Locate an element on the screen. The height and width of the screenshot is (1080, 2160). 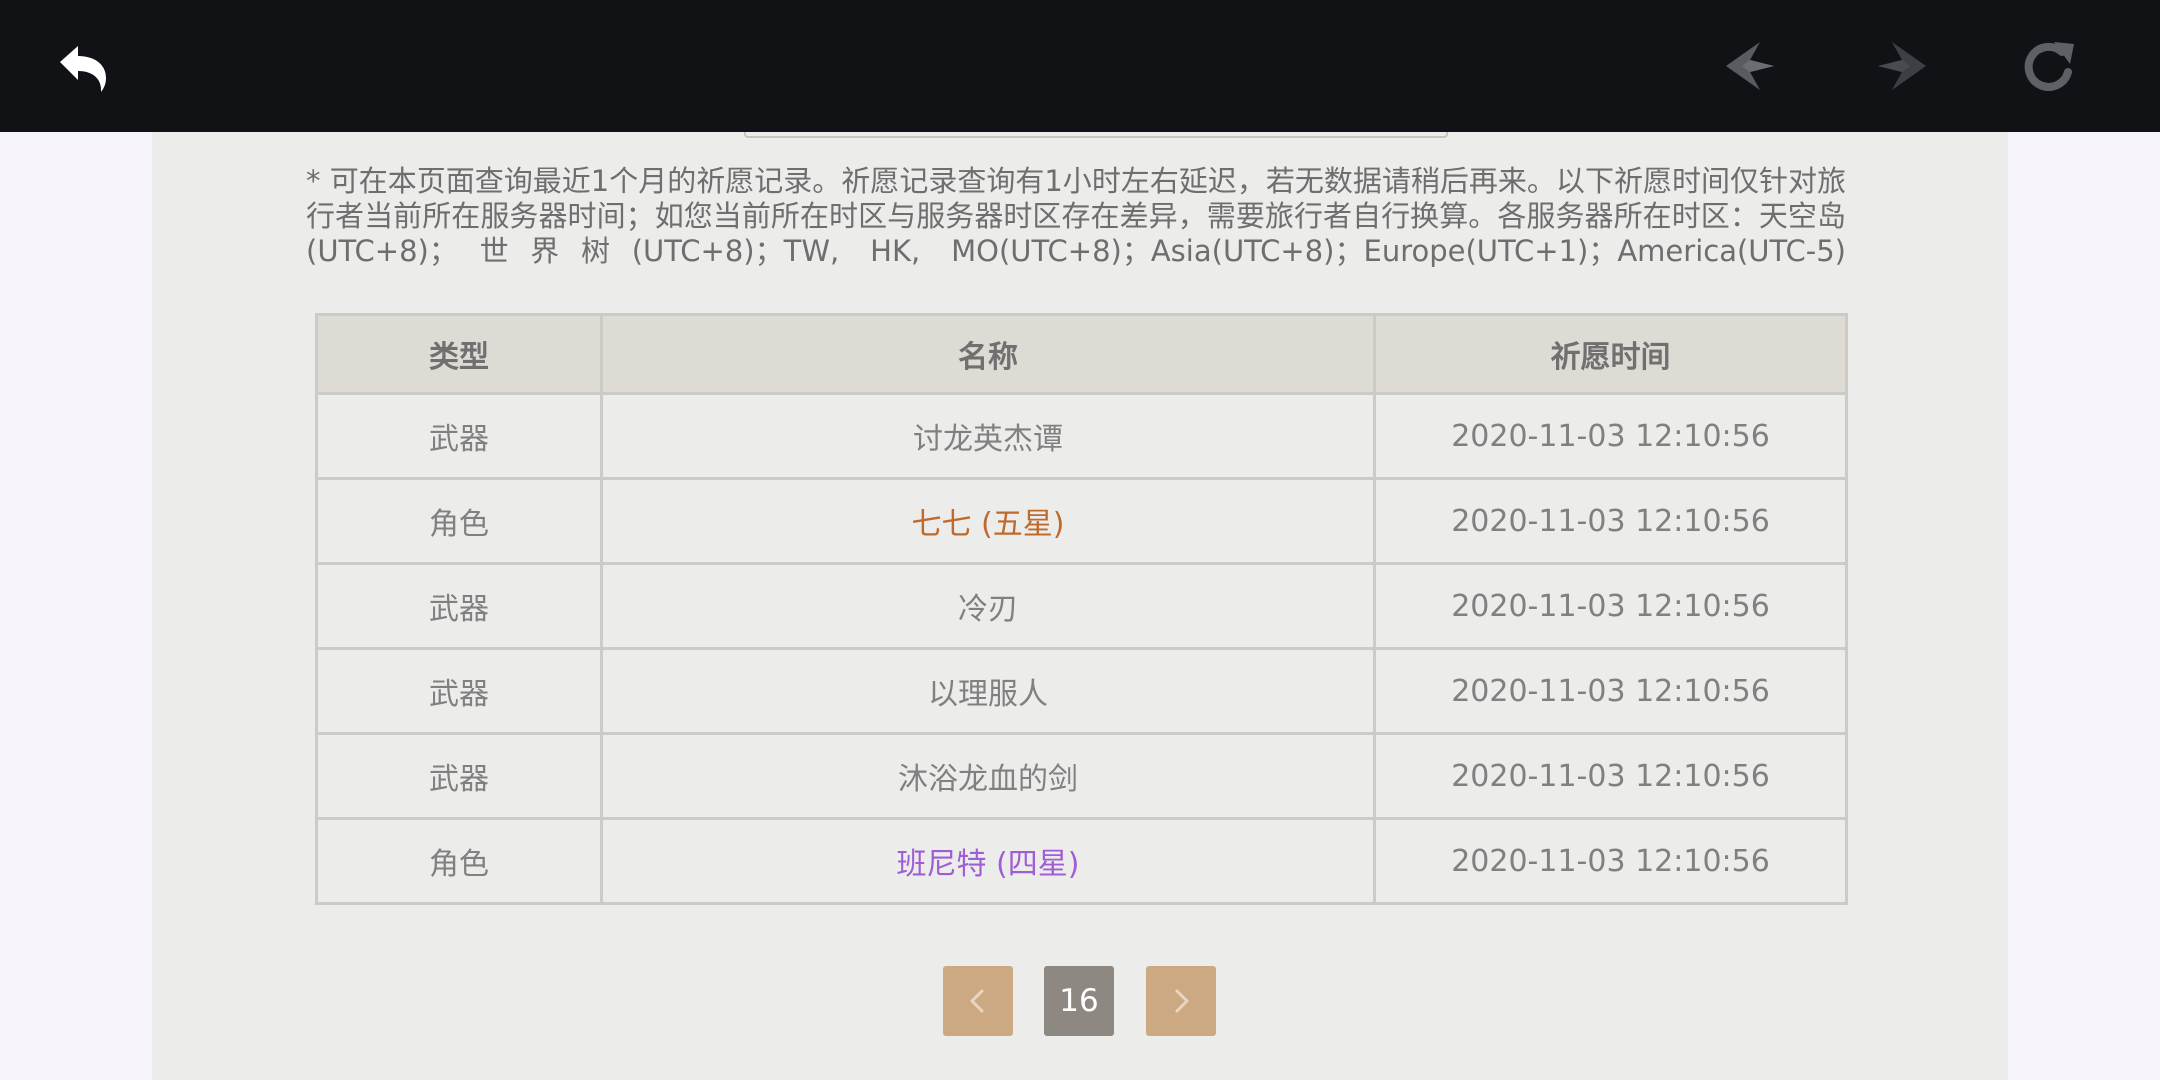
dropdown-bottom-edge is located at coordinates (1096, 135).